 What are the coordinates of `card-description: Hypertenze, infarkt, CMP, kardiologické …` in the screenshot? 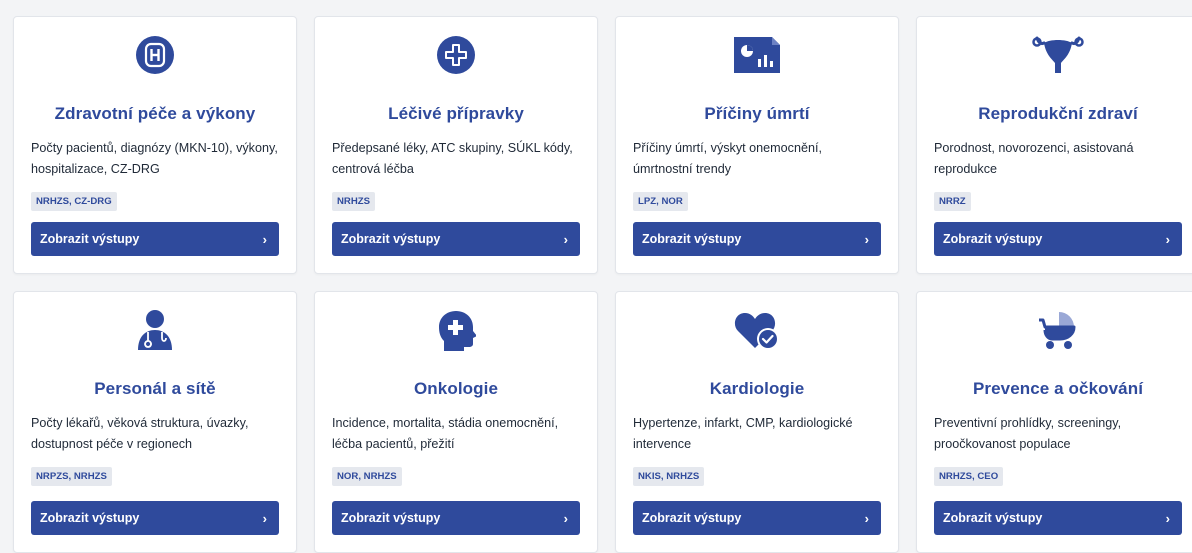 It's located at (743, 433).